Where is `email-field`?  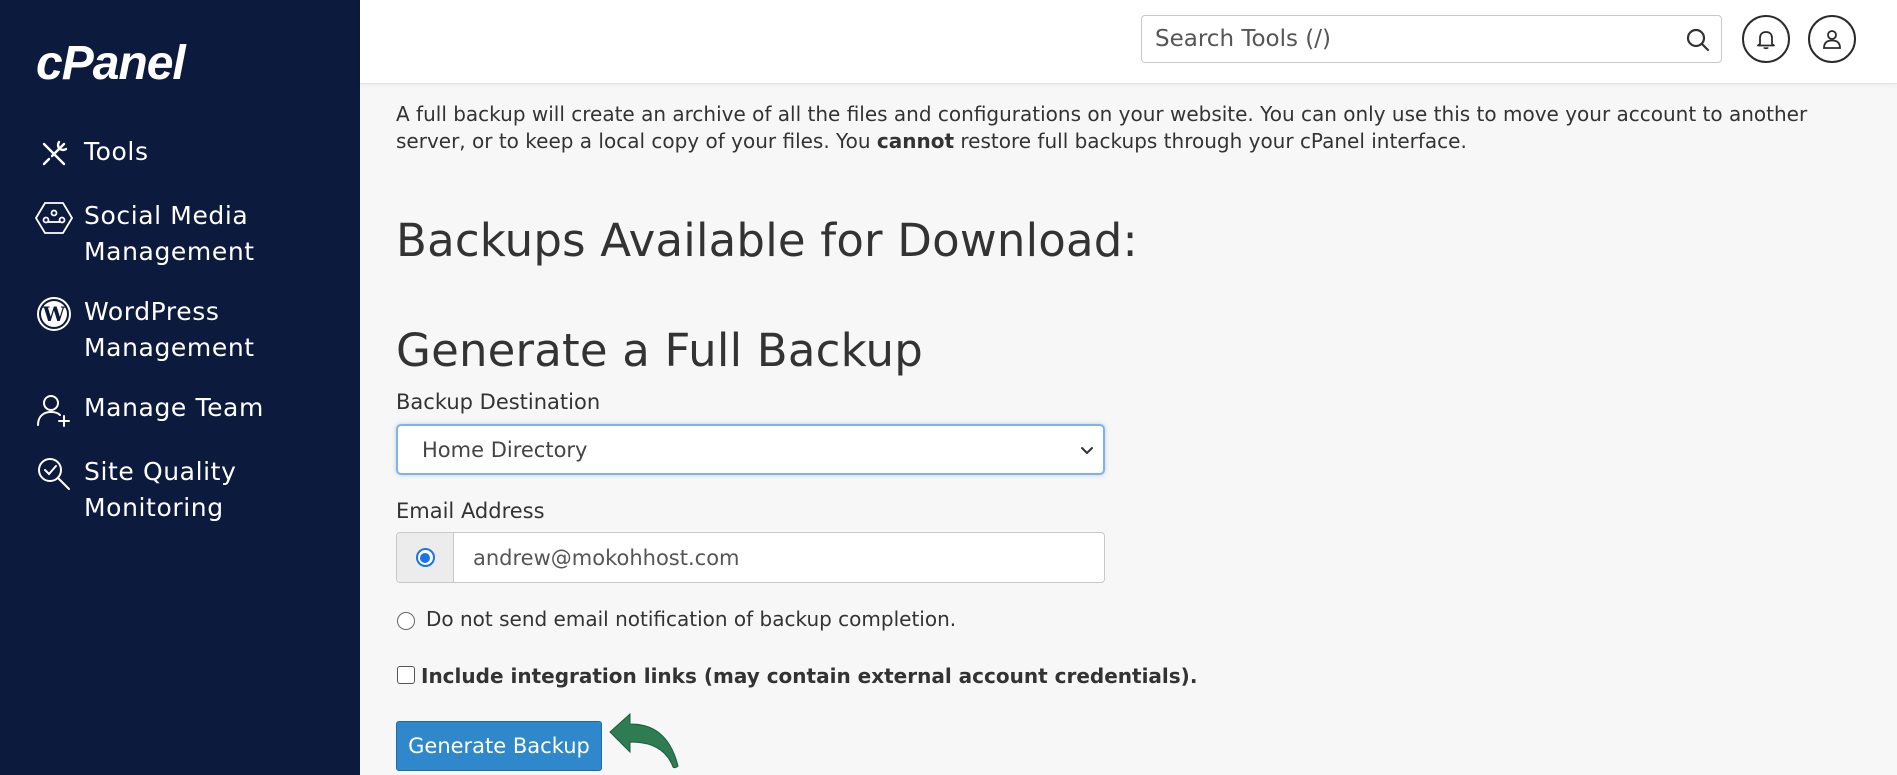 email-field is located at coordinates (779, 557).